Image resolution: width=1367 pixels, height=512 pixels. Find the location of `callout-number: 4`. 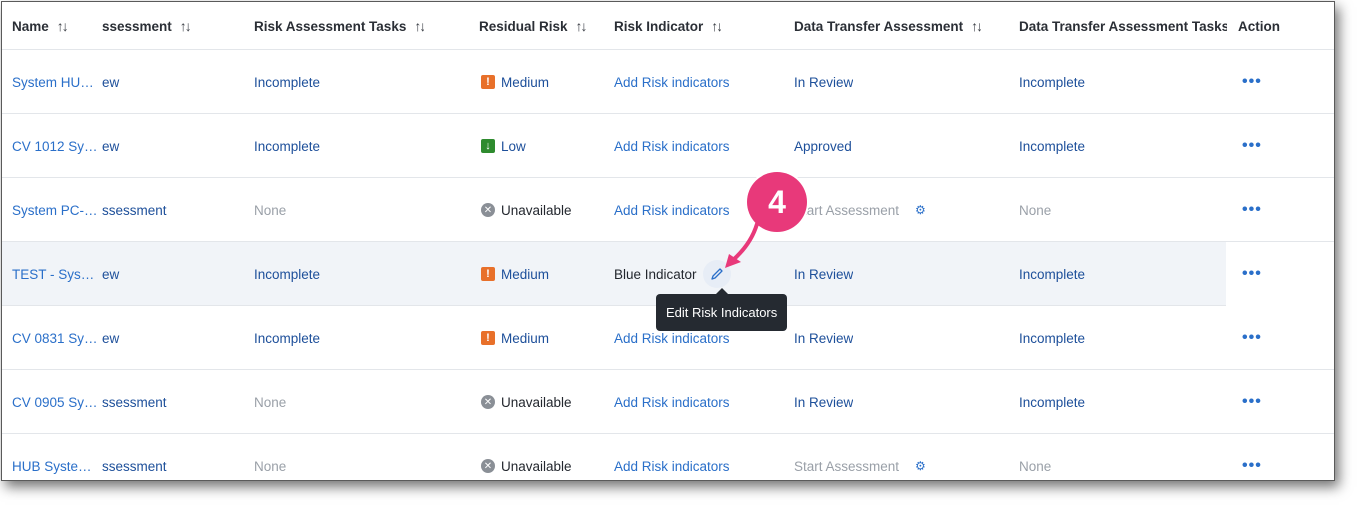

callout-number: 4 is located at coordinates (777, 201).